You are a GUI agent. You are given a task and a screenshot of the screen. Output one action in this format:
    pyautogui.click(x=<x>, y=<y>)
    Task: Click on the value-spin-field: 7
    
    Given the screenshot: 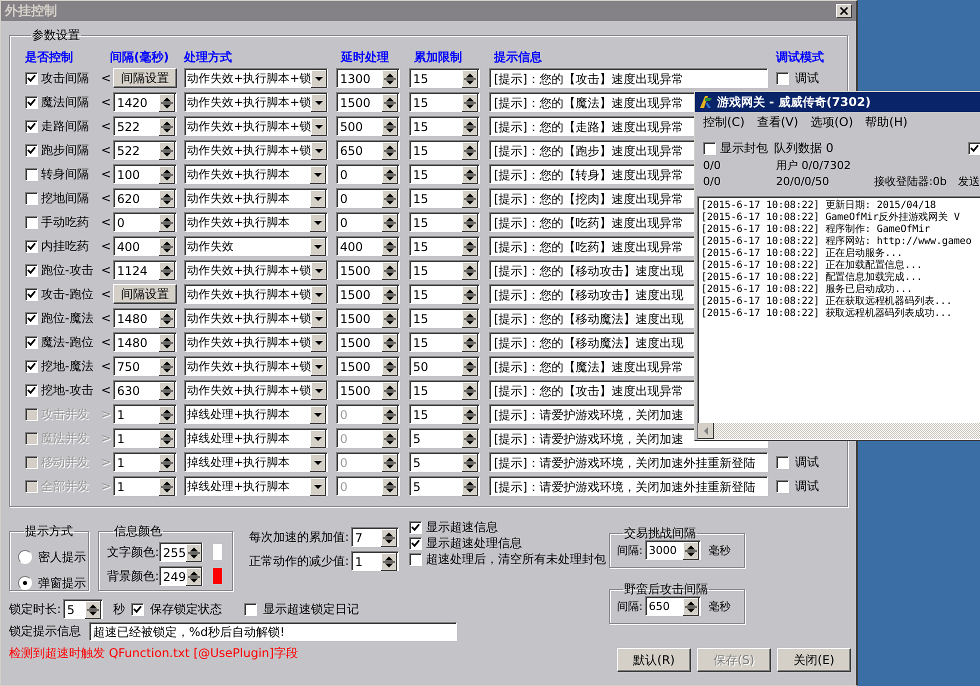 What is the action you would take?
    pyautogui.click(x=375, y=537)
    